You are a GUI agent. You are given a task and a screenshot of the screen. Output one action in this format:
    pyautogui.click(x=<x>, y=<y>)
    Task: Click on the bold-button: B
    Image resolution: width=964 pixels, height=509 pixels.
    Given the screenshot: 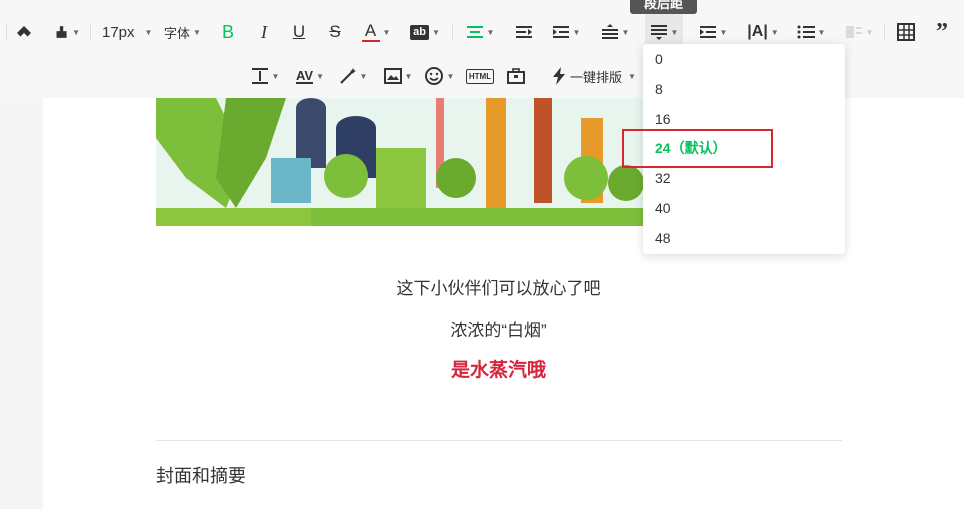 What is the action you would take?
    pyautogui.click(x=228, y=32)
    